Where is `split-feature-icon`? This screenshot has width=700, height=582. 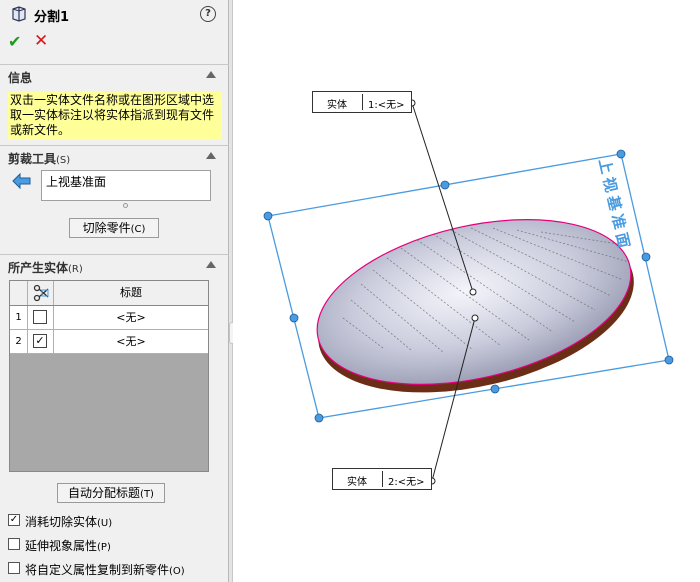 split-feature-icon is located at coordinates (19, 14).